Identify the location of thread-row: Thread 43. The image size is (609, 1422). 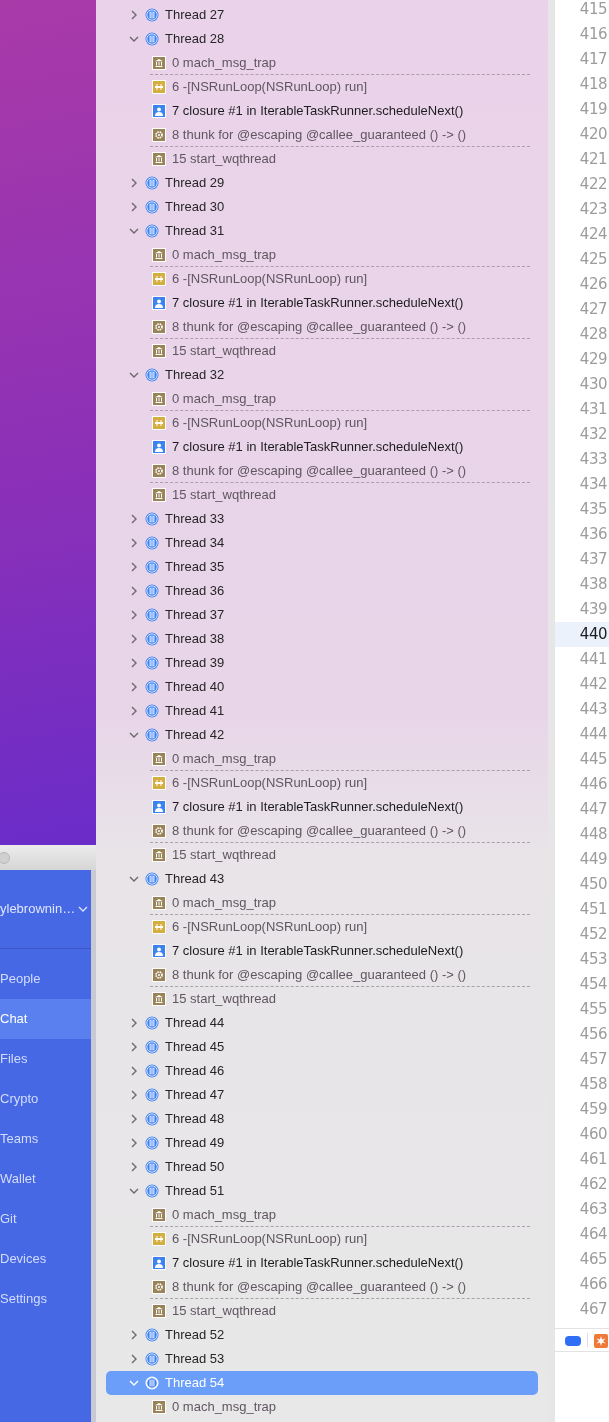
(322, 879).